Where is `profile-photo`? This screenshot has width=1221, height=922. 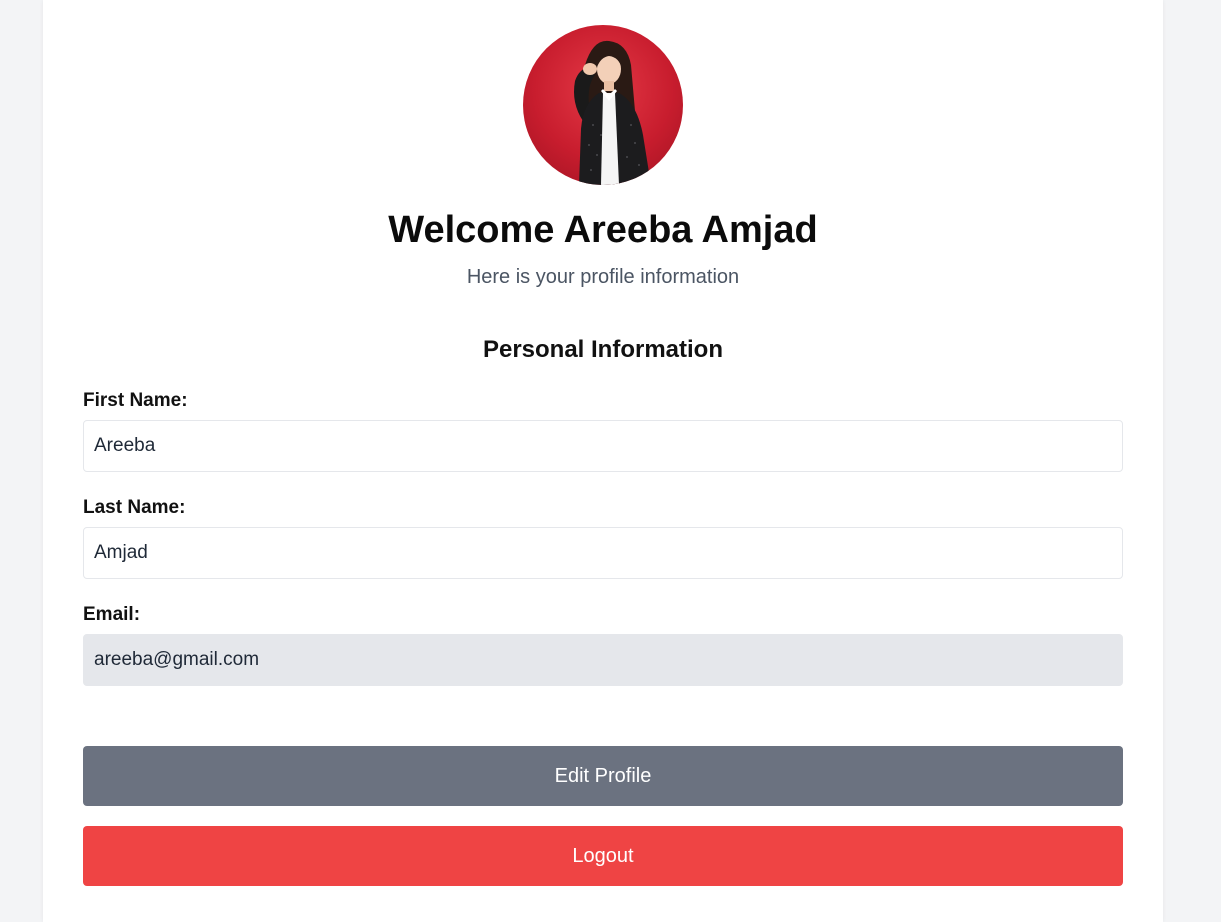
profile-photo is located at coordinates (612, 112).